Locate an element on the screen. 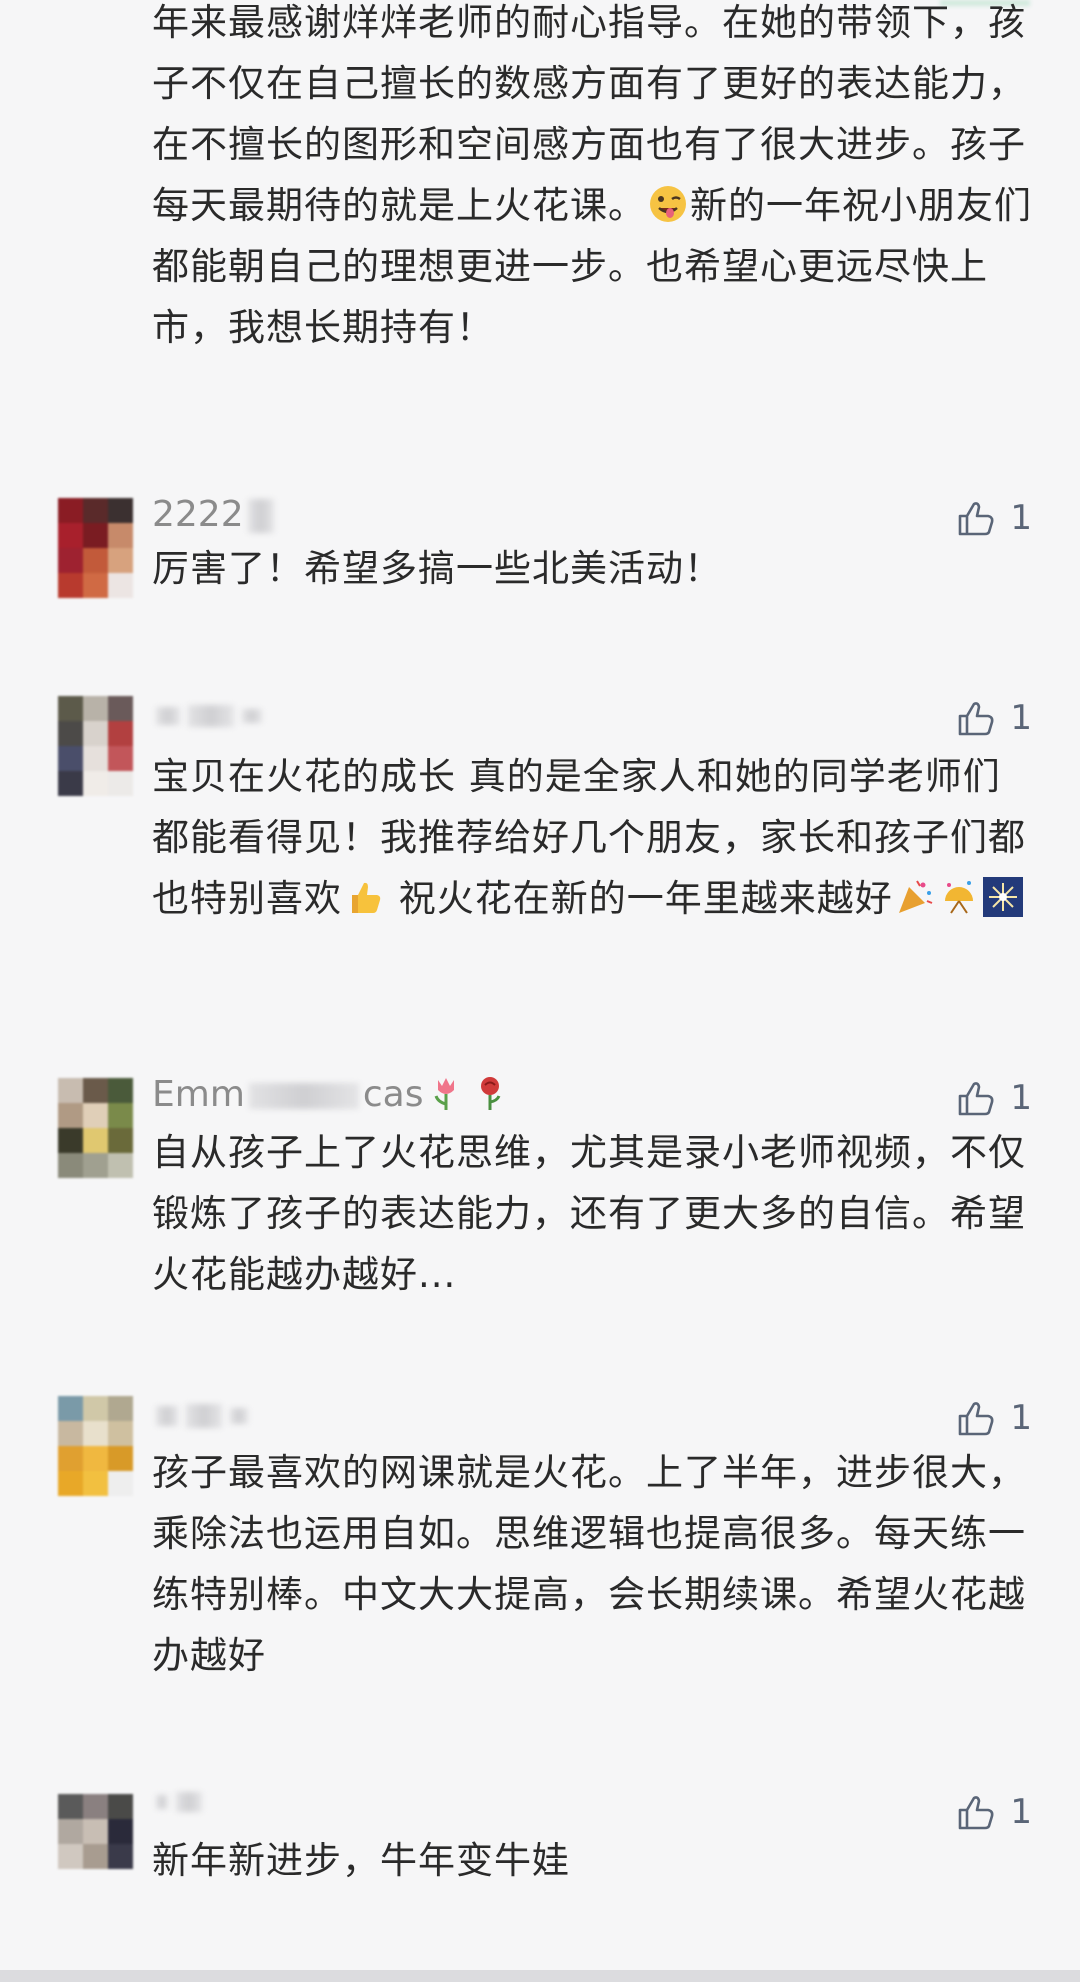  rose-emoji is located at coordinates (490, 1093).